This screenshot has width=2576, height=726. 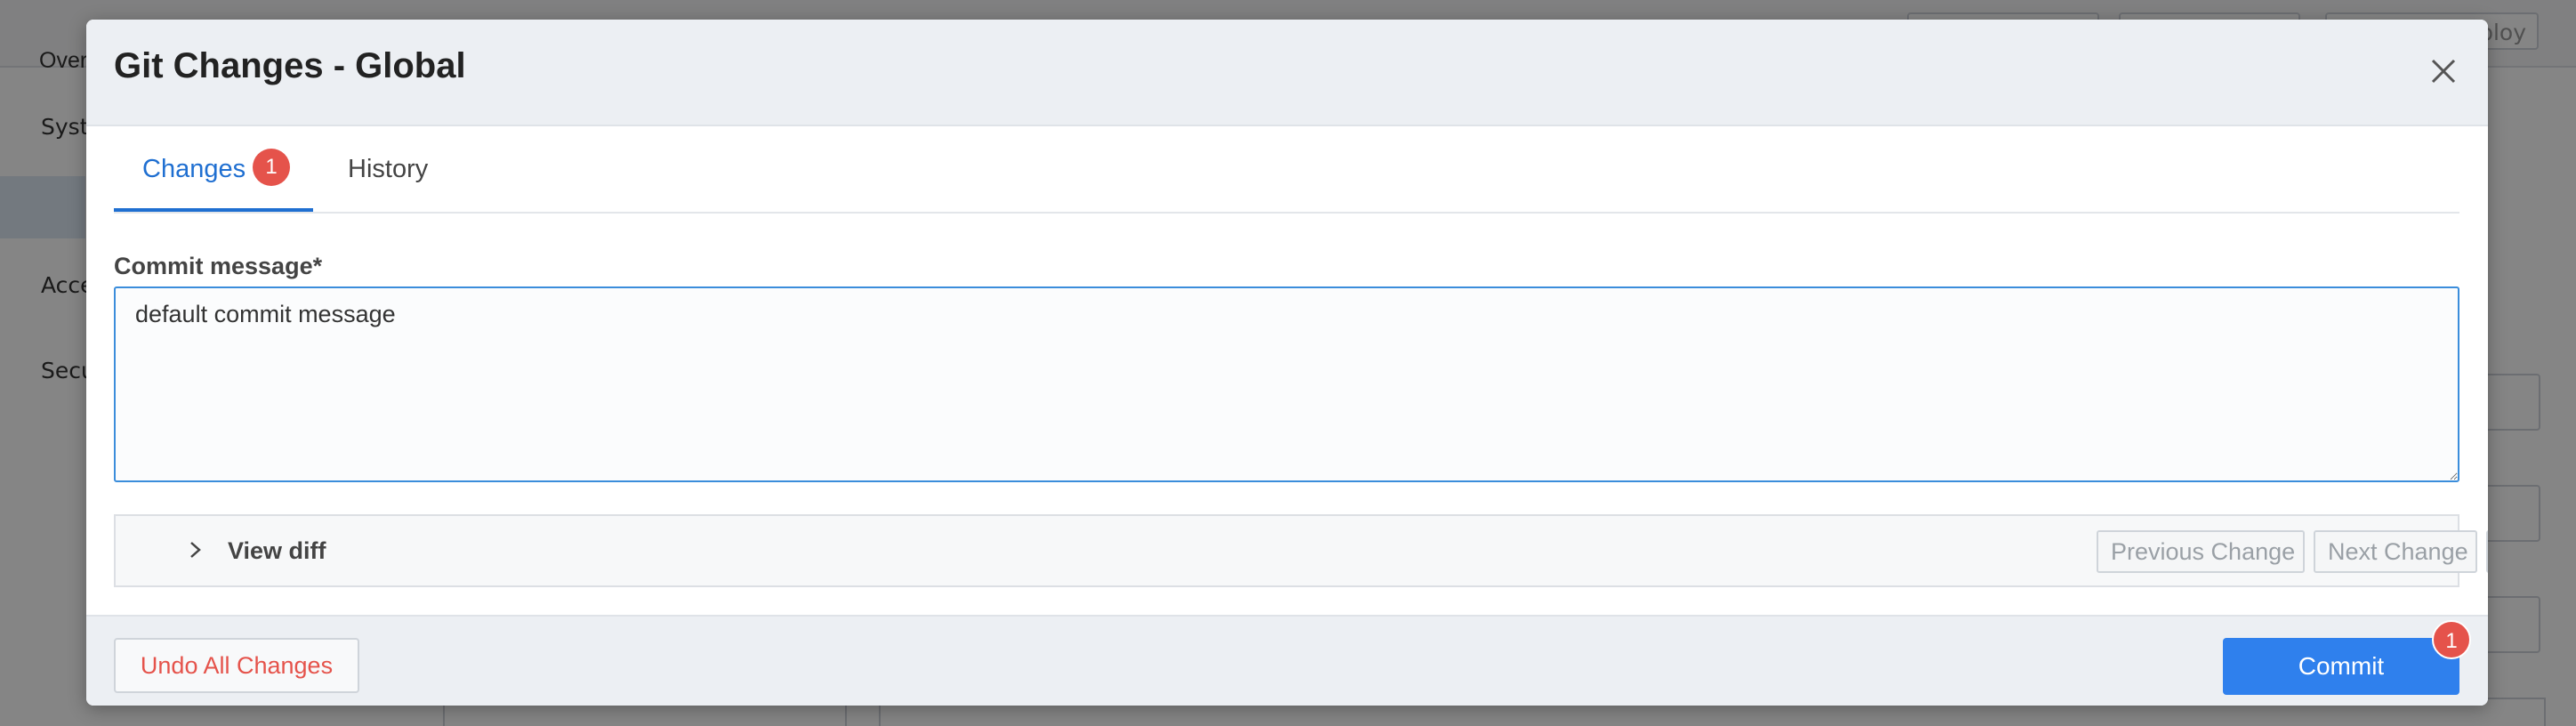 What do you see at coordinates (236, 665) in the screenshot?
I see `undo-all-changes-button: Undo All Changes` at bounding box center [236, 665].